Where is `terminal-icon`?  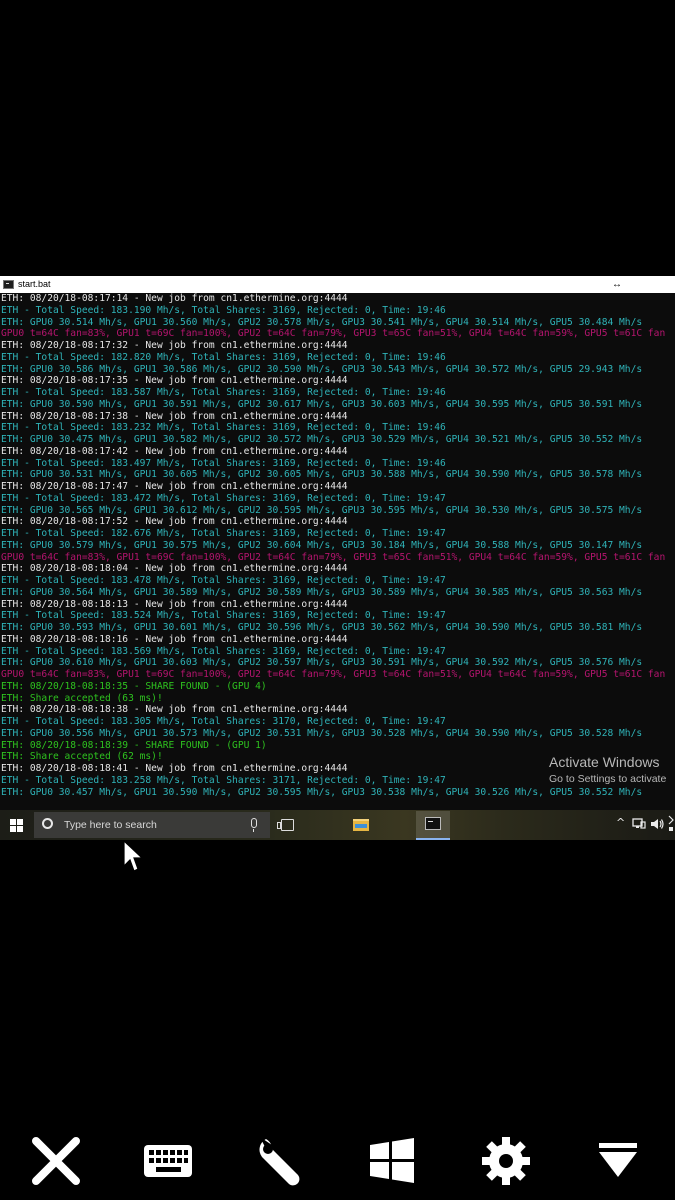 terminal-icon is located at coordinates (433, 823).